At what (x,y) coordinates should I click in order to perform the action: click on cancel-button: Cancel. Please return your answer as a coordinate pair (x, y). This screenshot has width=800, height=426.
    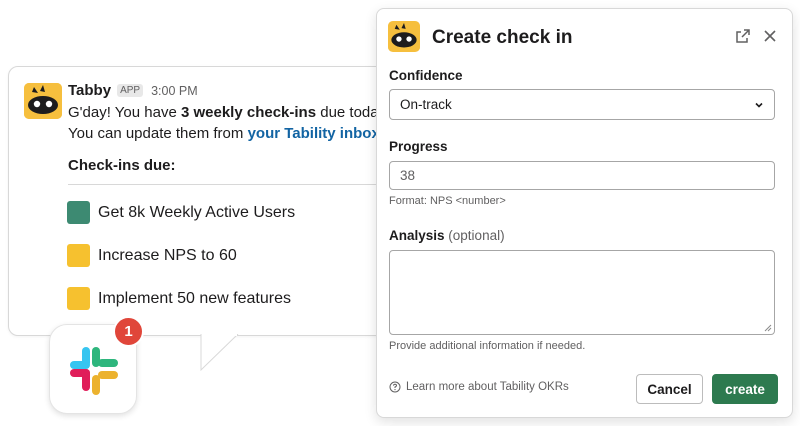
    Looking at the image, I should click on (669, 389).